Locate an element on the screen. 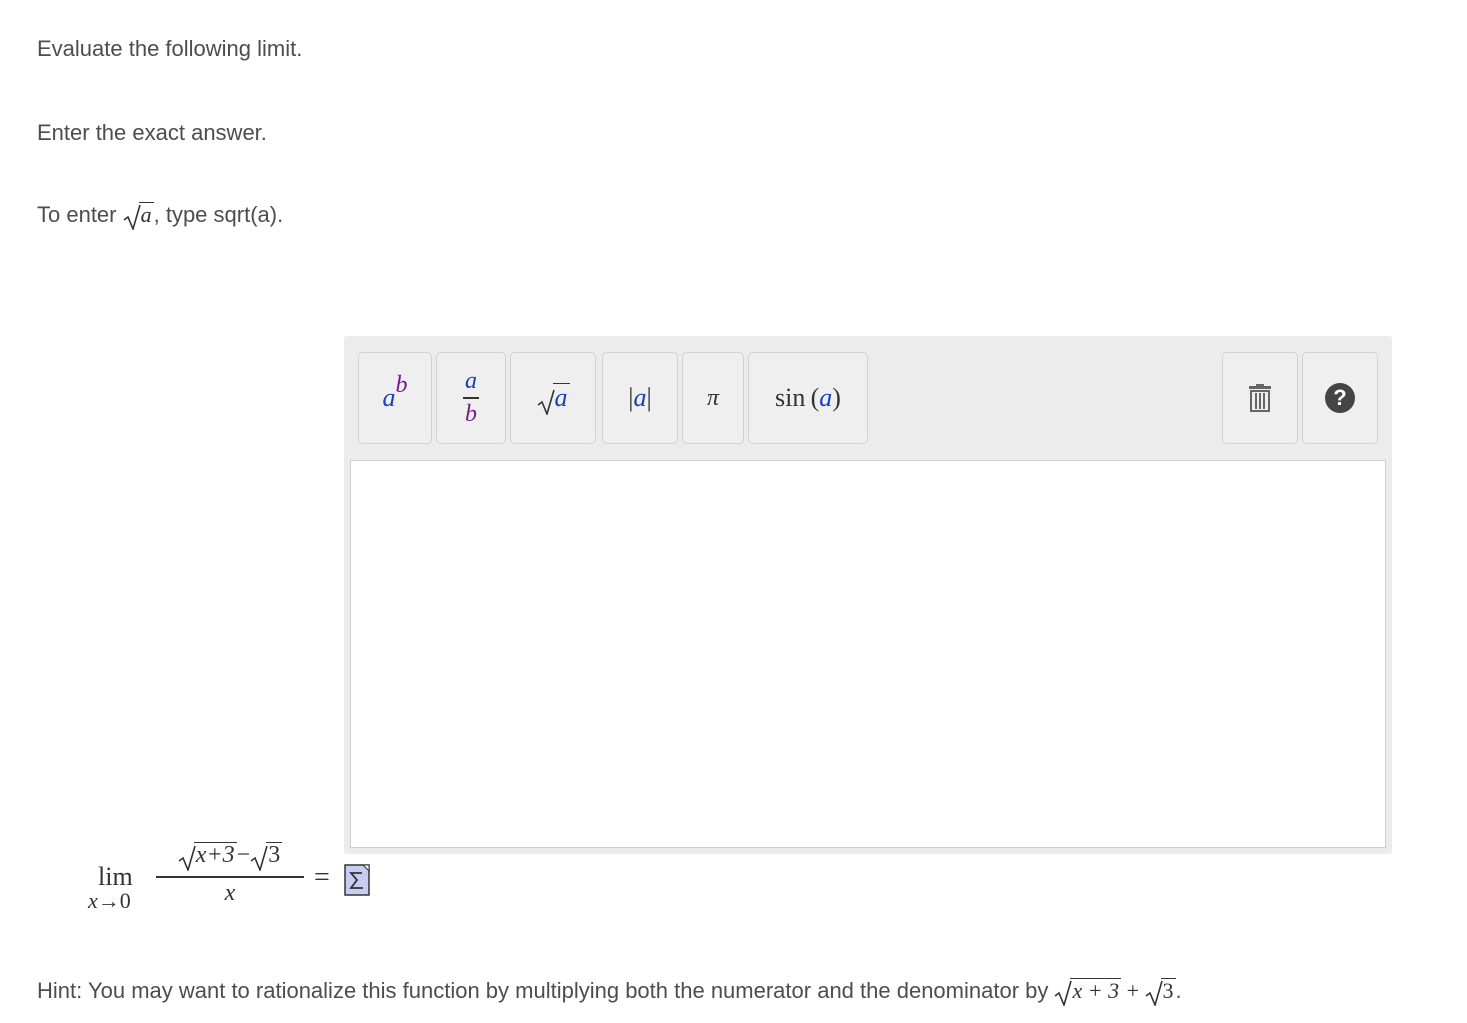 The image size is (1467, 1023). limit-expression: lim x→0 x+3− 3 x = is located at coordinates (238, 880).